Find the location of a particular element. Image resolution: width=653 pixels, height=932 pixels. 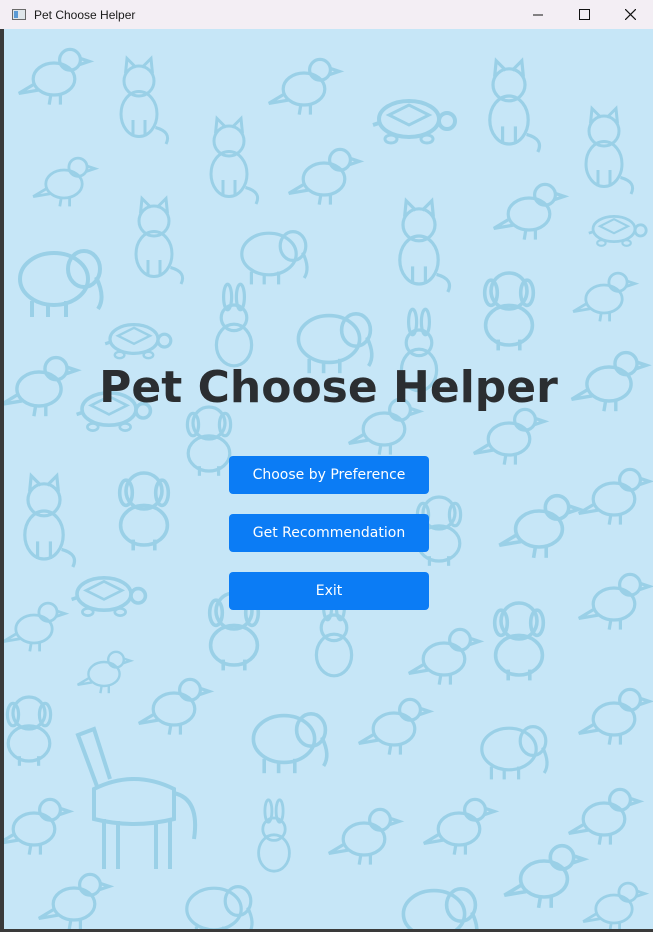

minimize-icon is located at coordinates (538, 14).